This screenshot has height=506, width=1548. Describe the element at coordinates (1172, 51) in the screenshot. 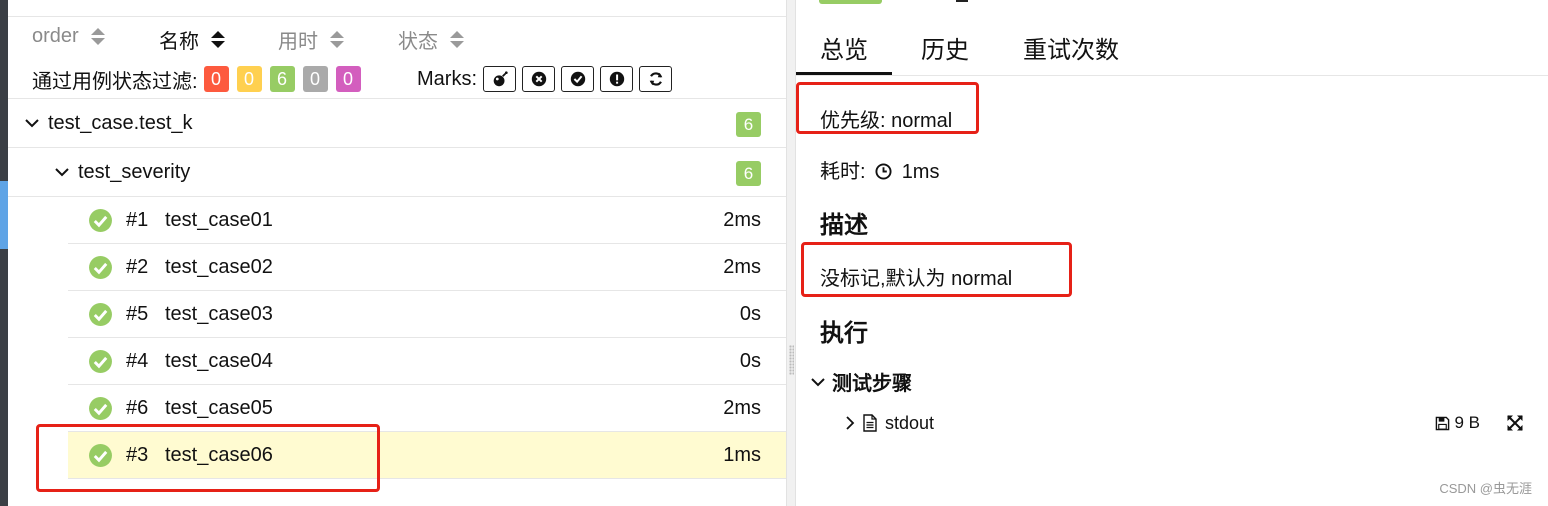

I see `detail-tabs: 总览 历史 重试次数` at that location.